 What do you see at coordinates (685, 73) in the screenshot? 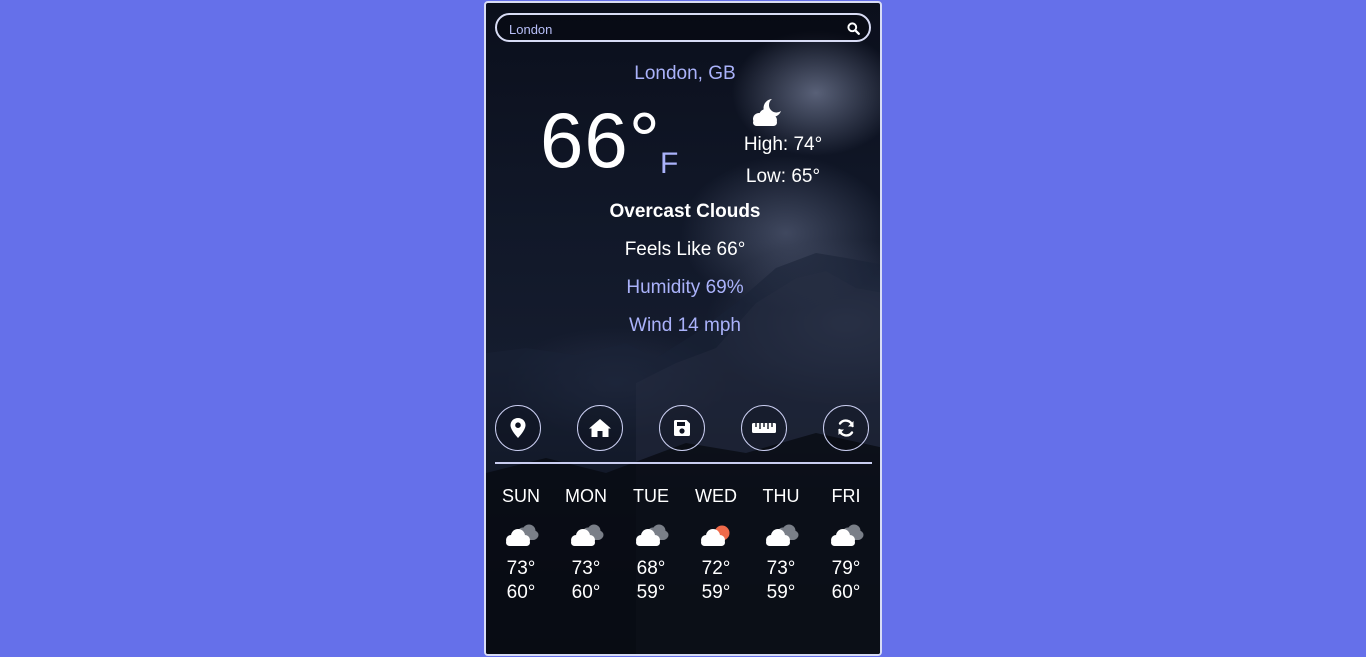
I see `location-label: London, GB` at bounding box center [685, 73].